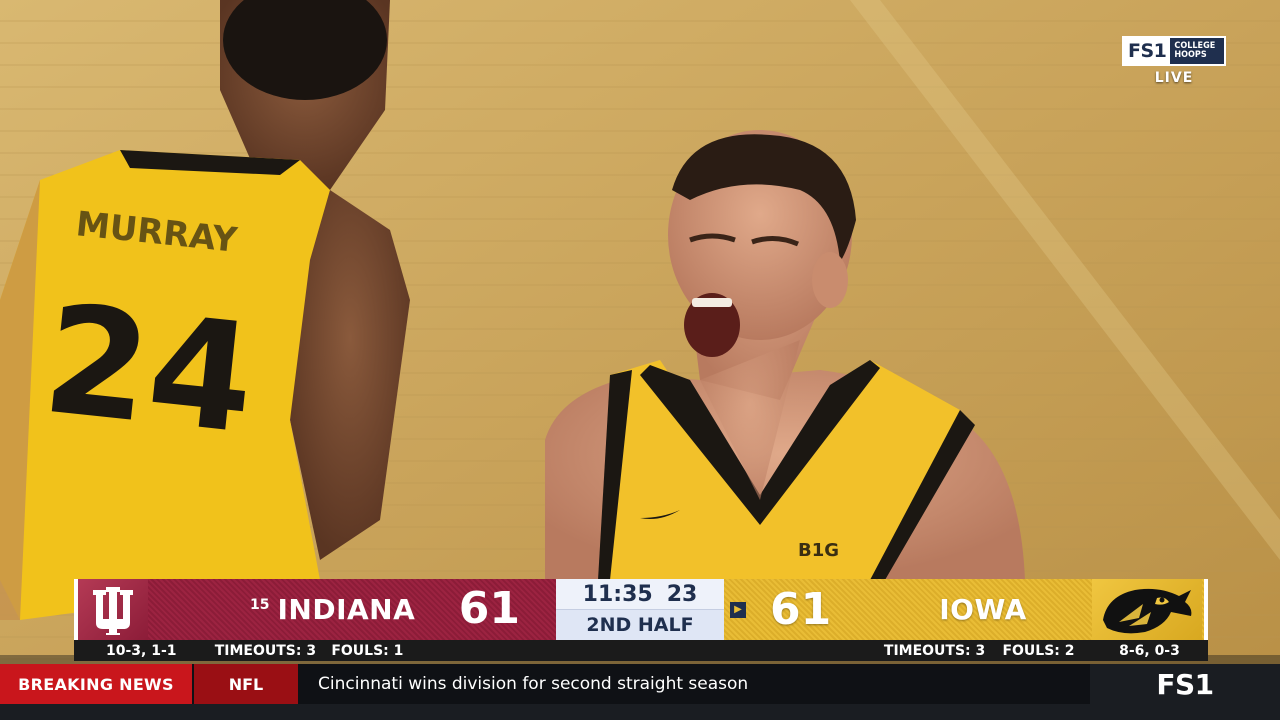  What do you see at coordinates (113, 609) in the screenshot?
I see `indiana-iu-logo-icon` at bounding box center [113, 609].